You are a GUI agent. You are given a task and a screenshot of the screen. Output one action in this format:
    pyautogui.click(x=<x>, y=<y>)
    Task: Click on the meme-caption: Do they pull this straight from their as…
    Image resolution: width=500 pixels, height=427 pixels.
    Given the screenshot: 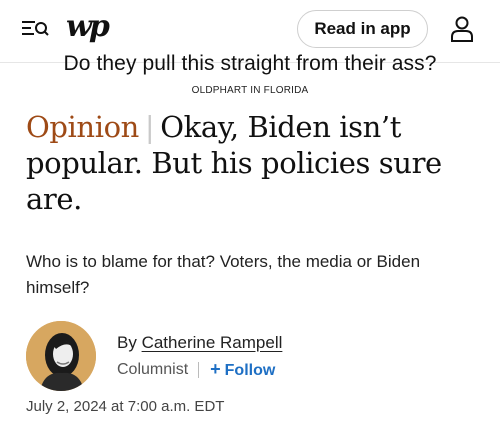 What is the action you would take?
    pyautogui.click(x=250, y=63)
    